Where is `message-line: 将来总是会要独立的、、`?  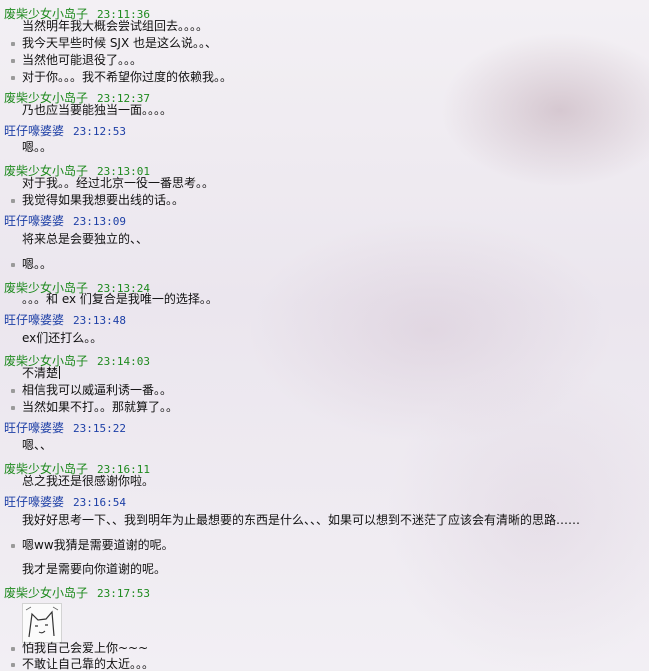 message-line: 将来总是会要独立的、、 is located at coordinates (85, 239).